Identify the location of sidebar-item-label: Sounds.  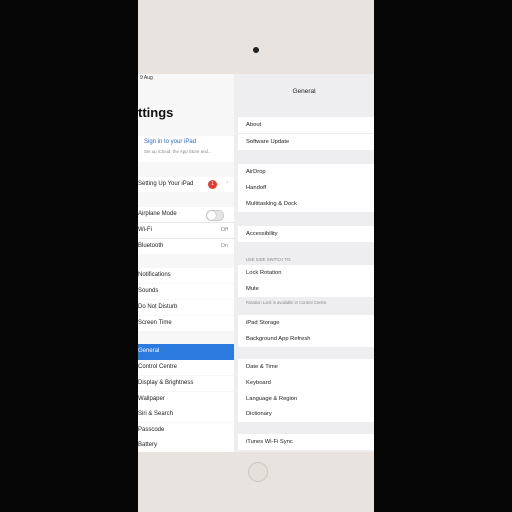
(148, 291).